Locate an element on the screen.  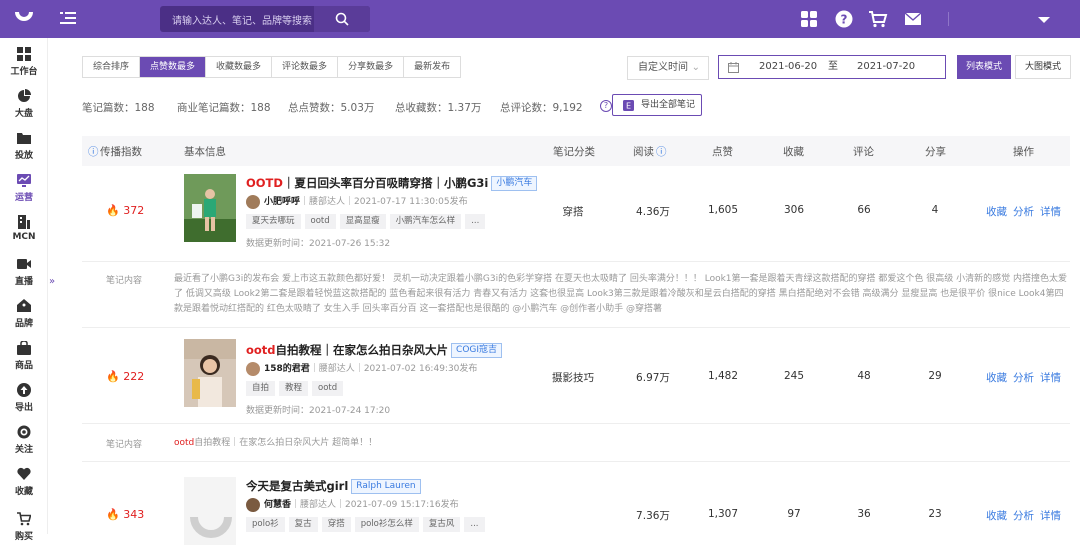
header-reads: 阅读 is located at coordinates (643, 151).